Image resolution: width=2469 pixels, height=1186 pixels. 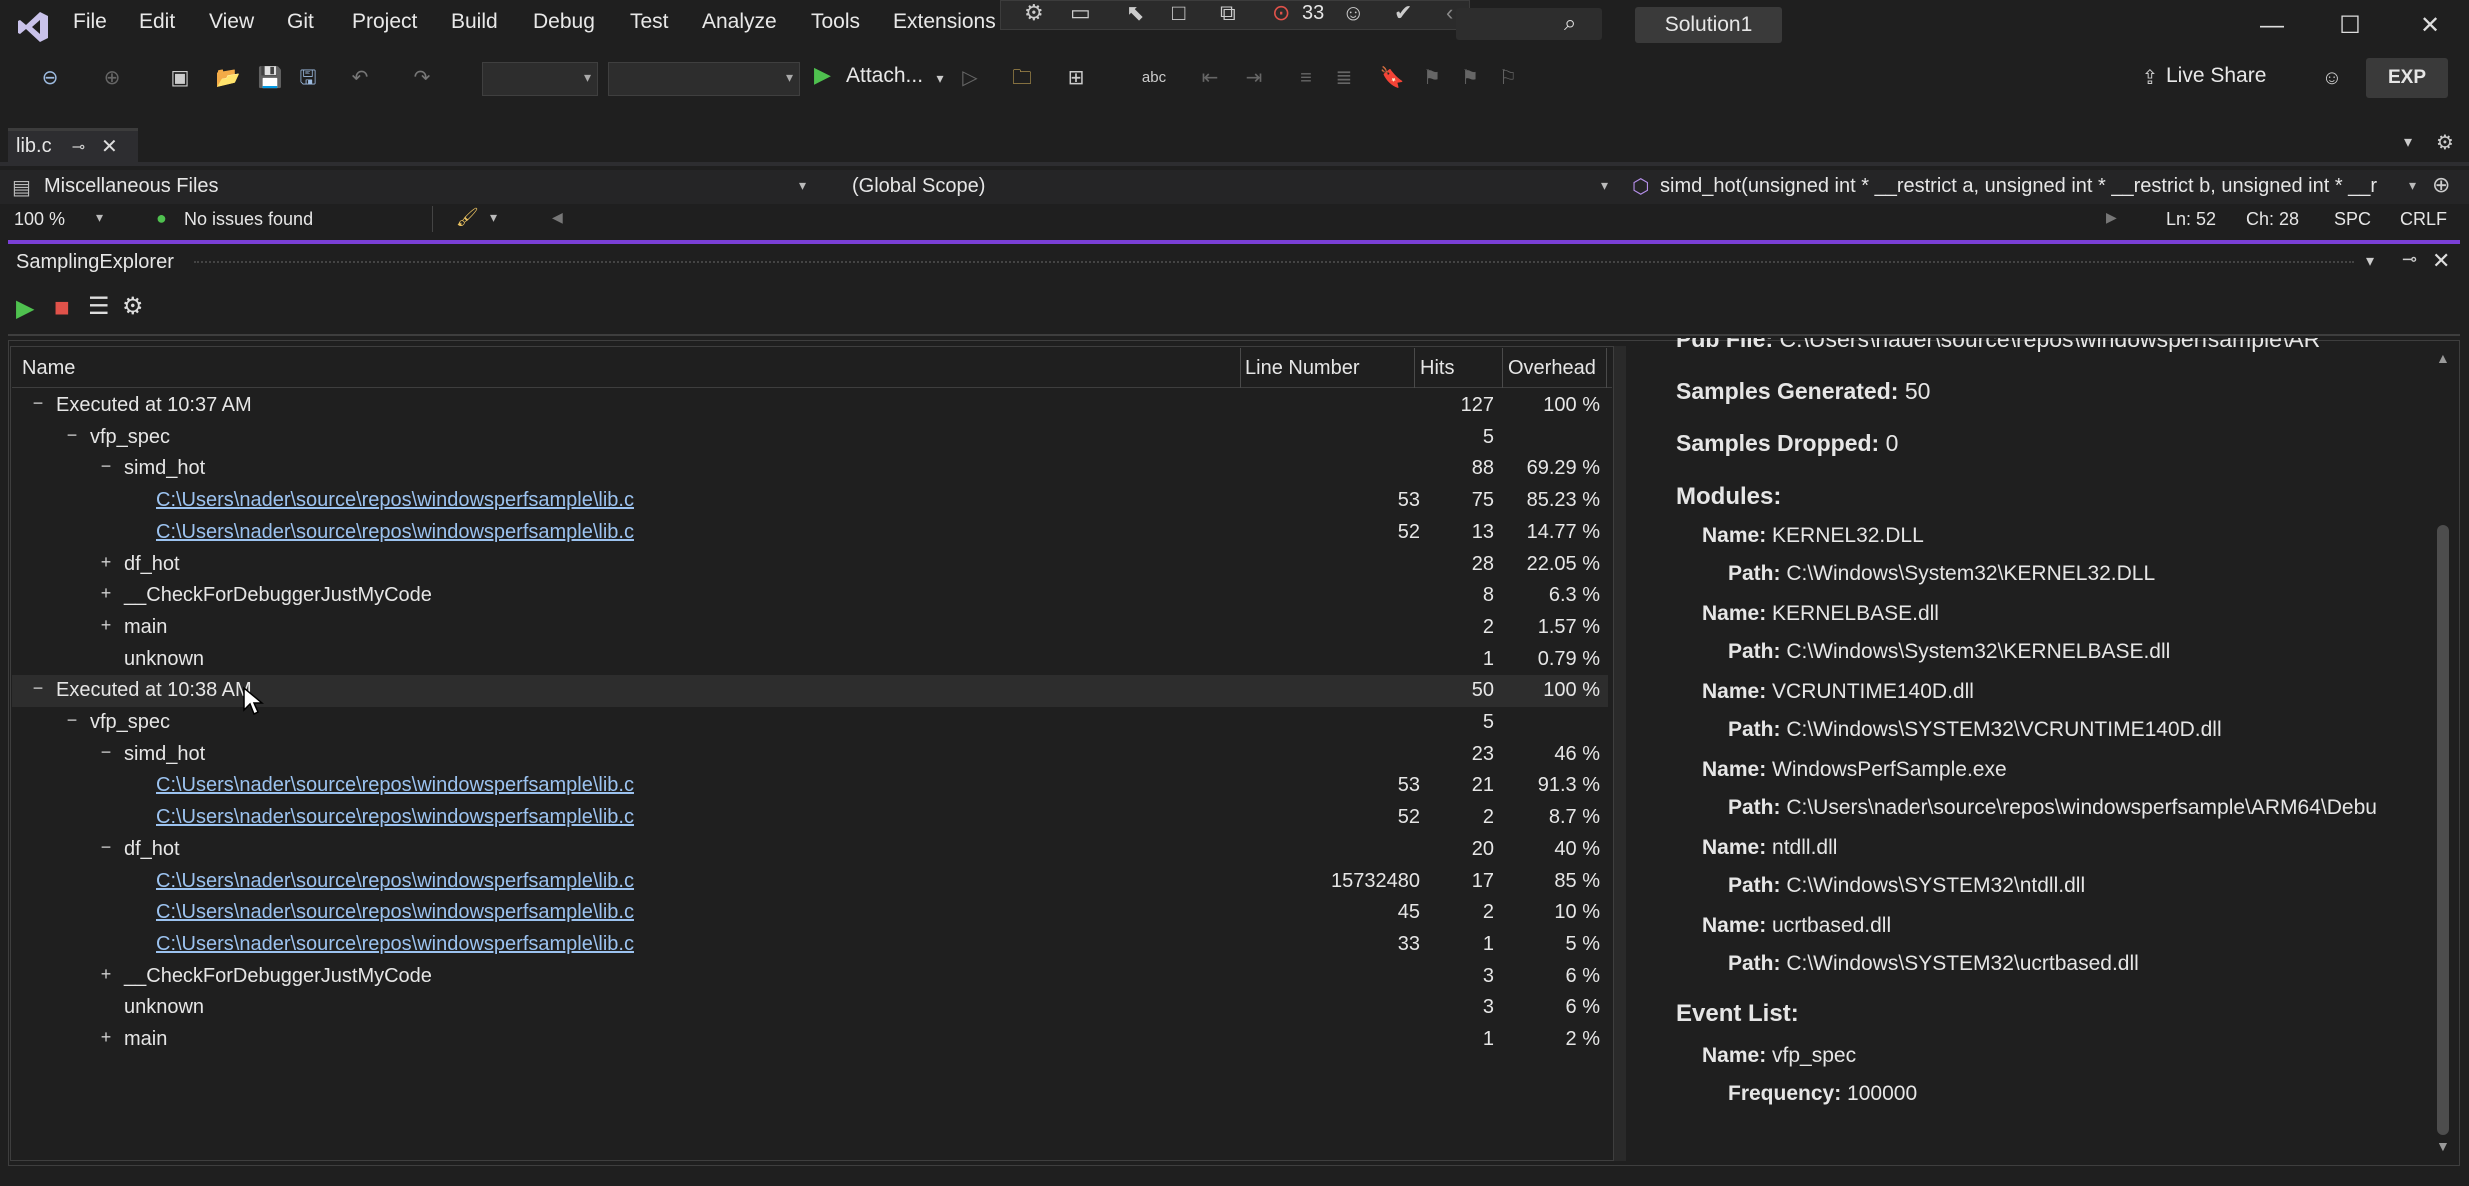 I want to click on col-name-header: Name, so click(x=48, y=368).